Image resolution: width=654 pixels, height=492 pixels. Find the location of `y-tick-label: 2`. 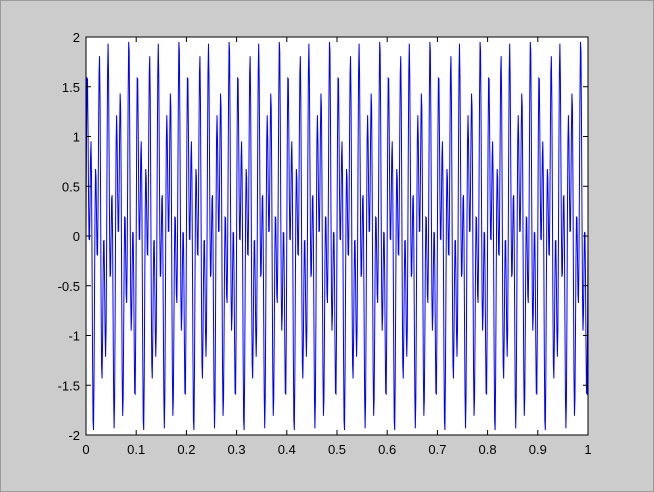

y-tick-label: 2 is located at coordinates (76, 37).